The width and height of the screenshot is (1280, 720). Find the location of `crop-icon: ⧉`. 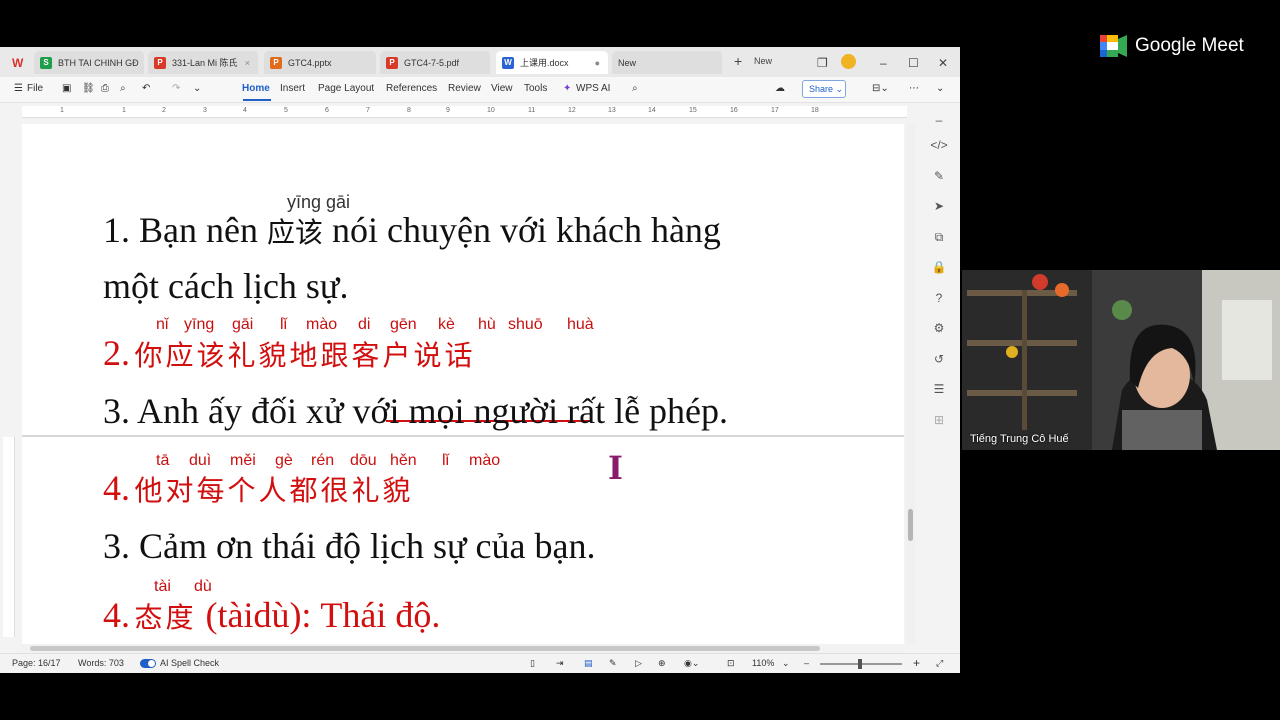

crop-icon: ⧉ is located at coordinates (939, 237).